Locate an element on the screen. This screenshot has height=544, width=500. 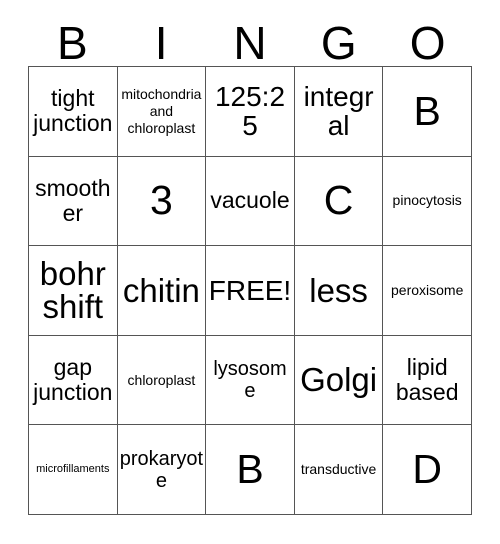
bingo-cell-label: pinocytosis is located at coordinates (427, 200).